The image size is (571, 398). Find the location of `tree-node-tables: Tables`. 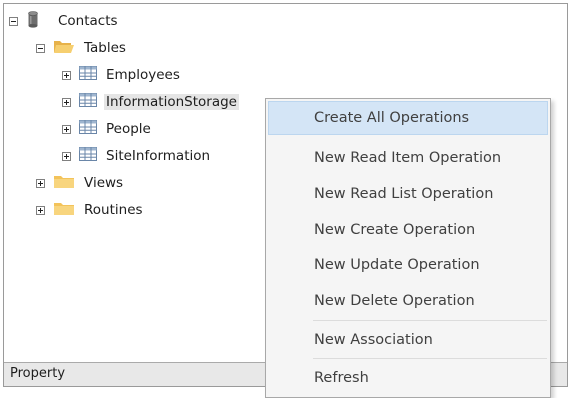

tree-node-tables: Tables is located at coordinates (81, 48).